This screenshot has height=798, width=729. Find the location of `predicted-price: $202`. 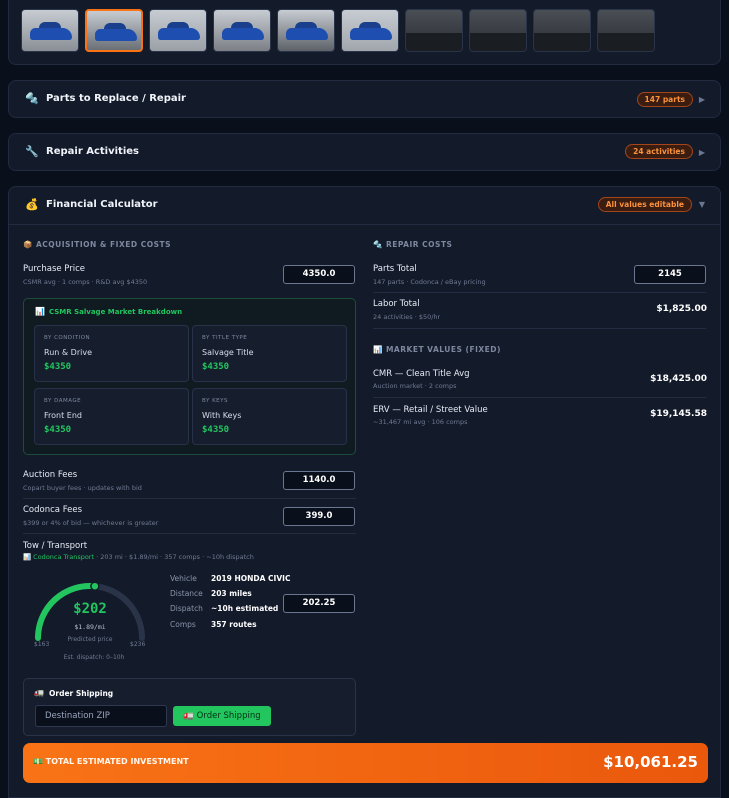

predicted-price: $202 is located at coordinates (90, 609).